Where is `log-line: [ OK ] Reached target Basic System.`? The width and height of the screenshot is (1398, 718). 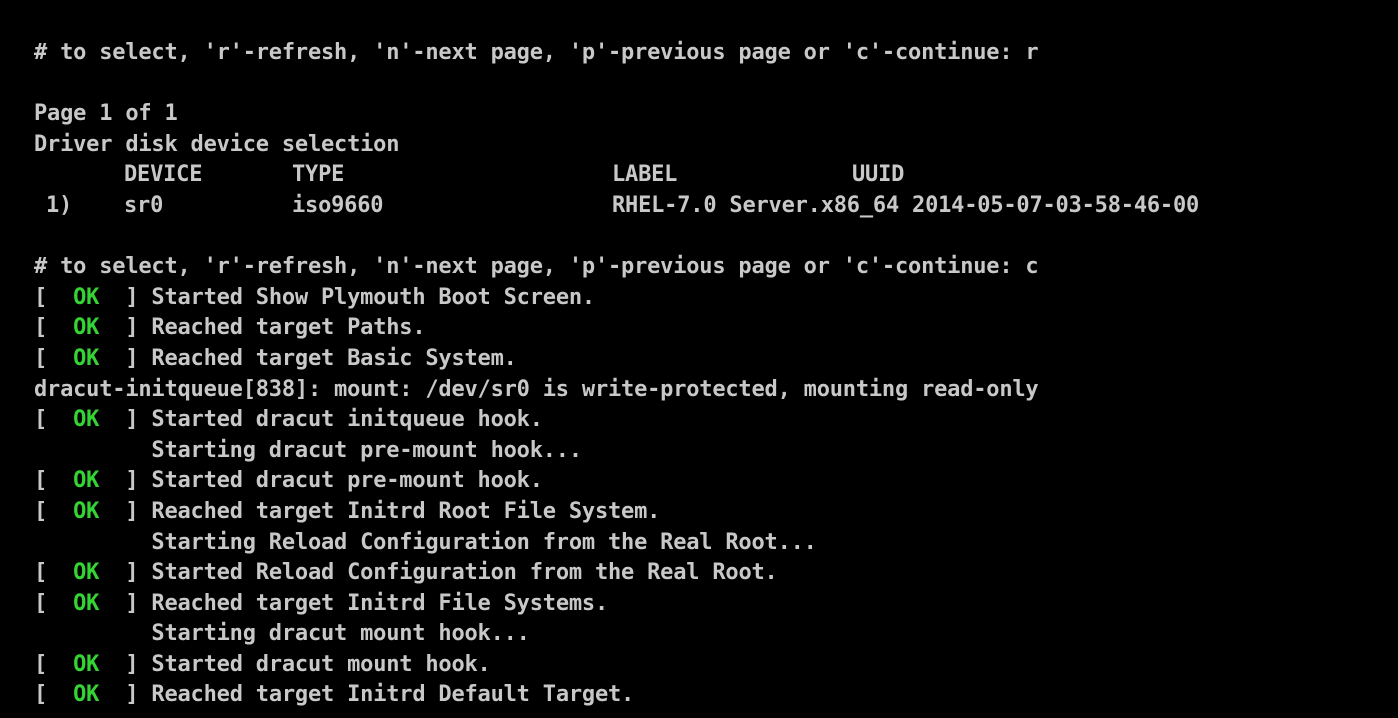 log-line: [ OK ] Reached target Basic System. is located at coordinates (716, 359).